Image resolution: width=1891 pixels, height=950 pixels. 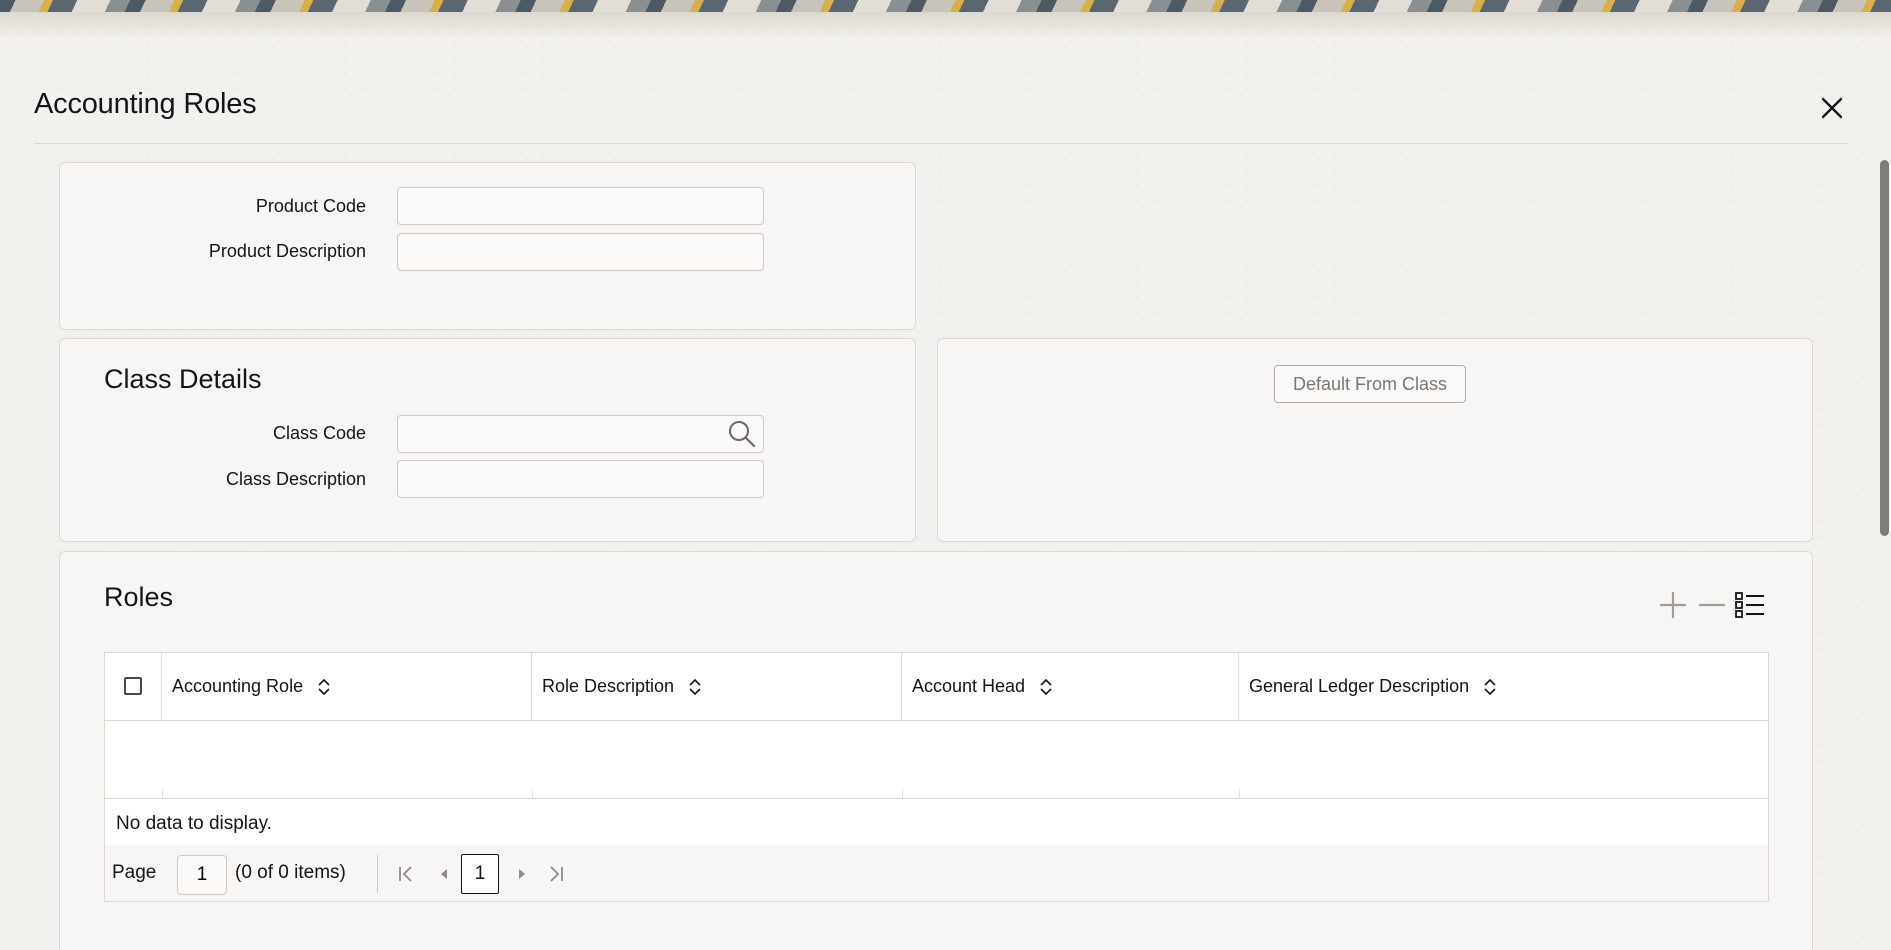 I want to click on column-header-label: Accounting Role, so click(x=238, y=686).